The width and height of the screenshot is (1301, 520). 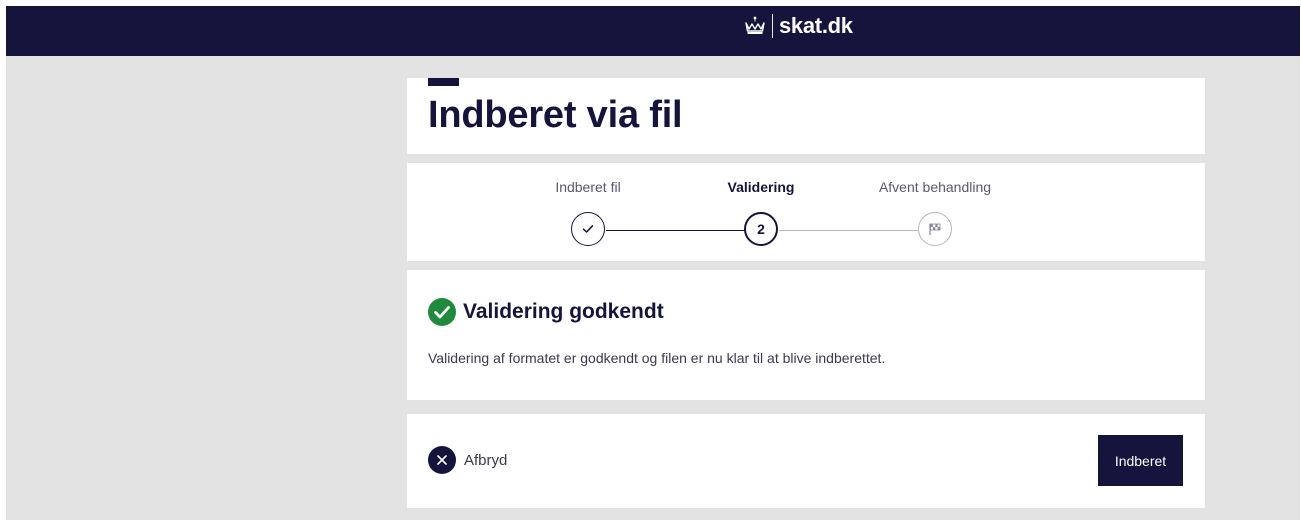 I want to click on step-validering: Validering 2, so click(x=761, y=212).